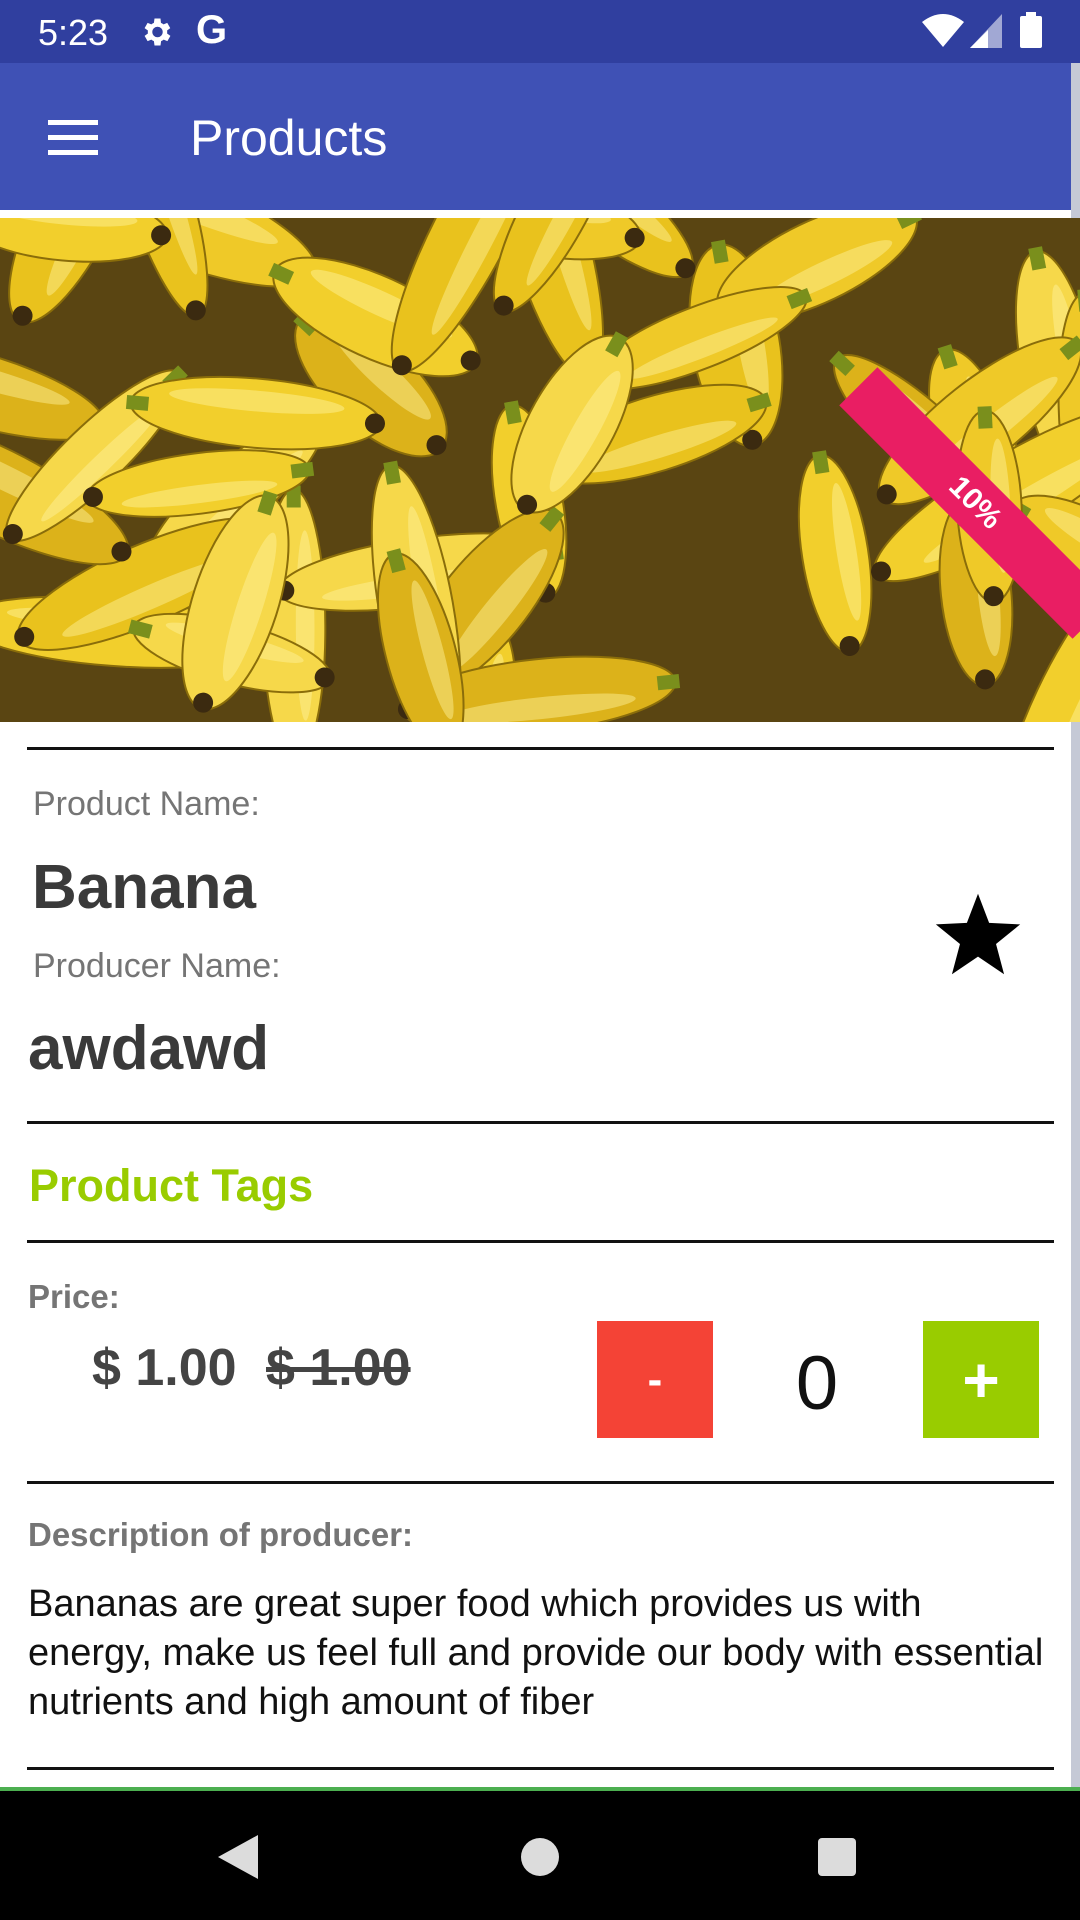 This screenshot has width=1080, height=1920. Describe the element at coordinates (149, 1048) in the screenshot. I see `producer-name: awdawd` at that location.